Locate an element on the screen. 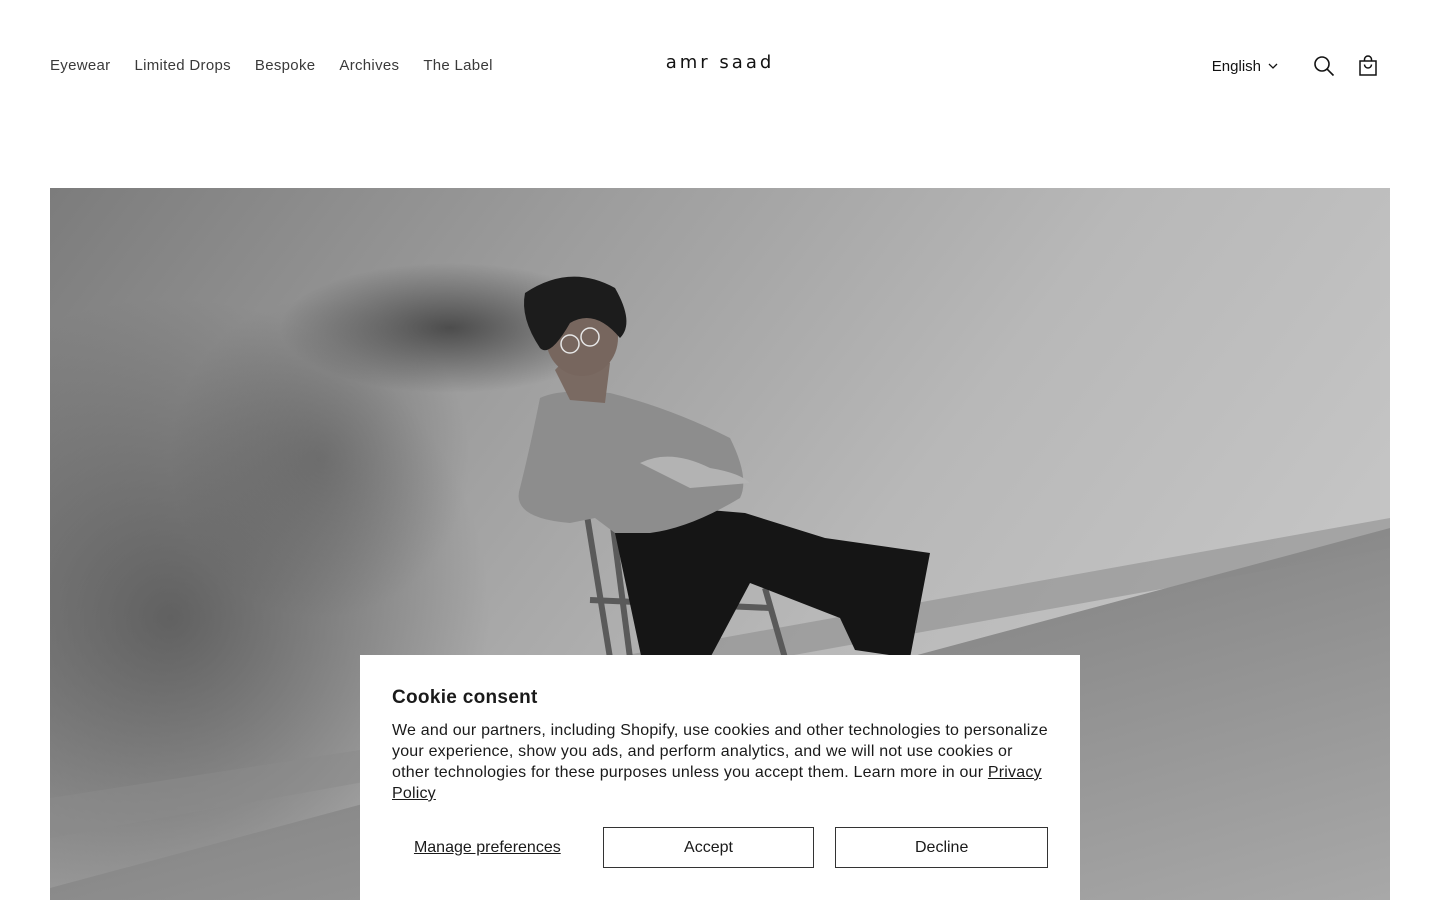 This screenshot has height=900, width=1440. language-selector: English is located at coordinates (1245, 66).